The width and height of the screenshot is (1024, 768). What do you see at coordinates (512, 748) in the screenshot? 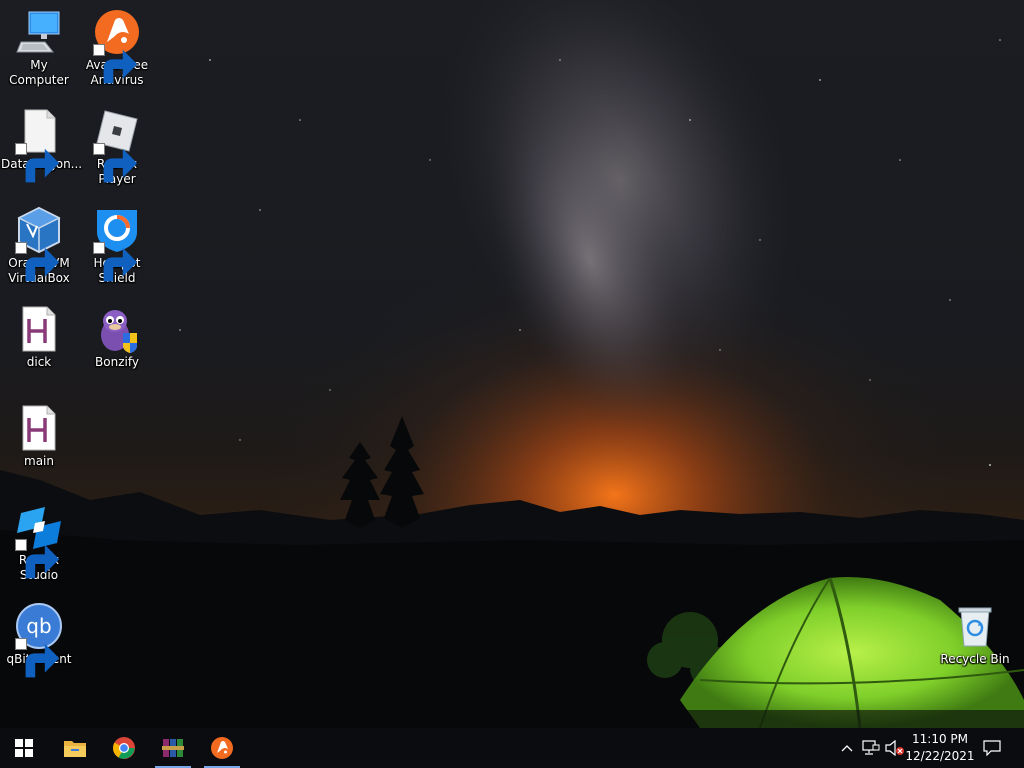
I see `taskbar: 11:10 PM 12/22/2021` at bounding box center [512, 748].